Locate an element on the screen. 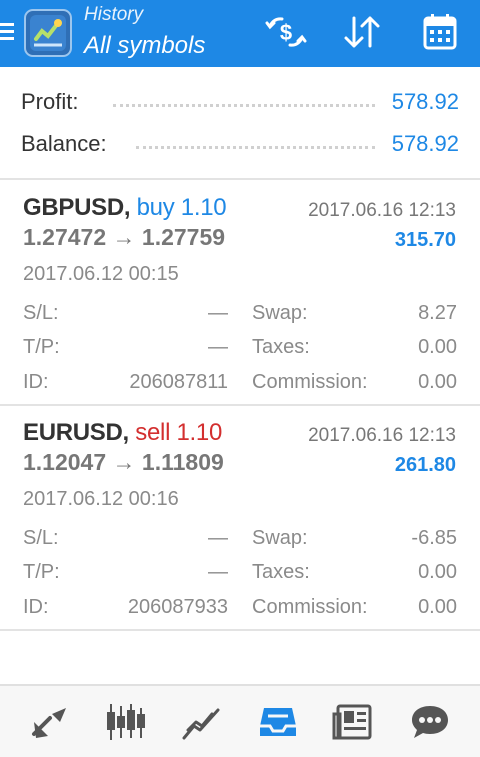 This screenshot has height=757, width=480. id-value: 206087933 is located at coordinates (177, 607).